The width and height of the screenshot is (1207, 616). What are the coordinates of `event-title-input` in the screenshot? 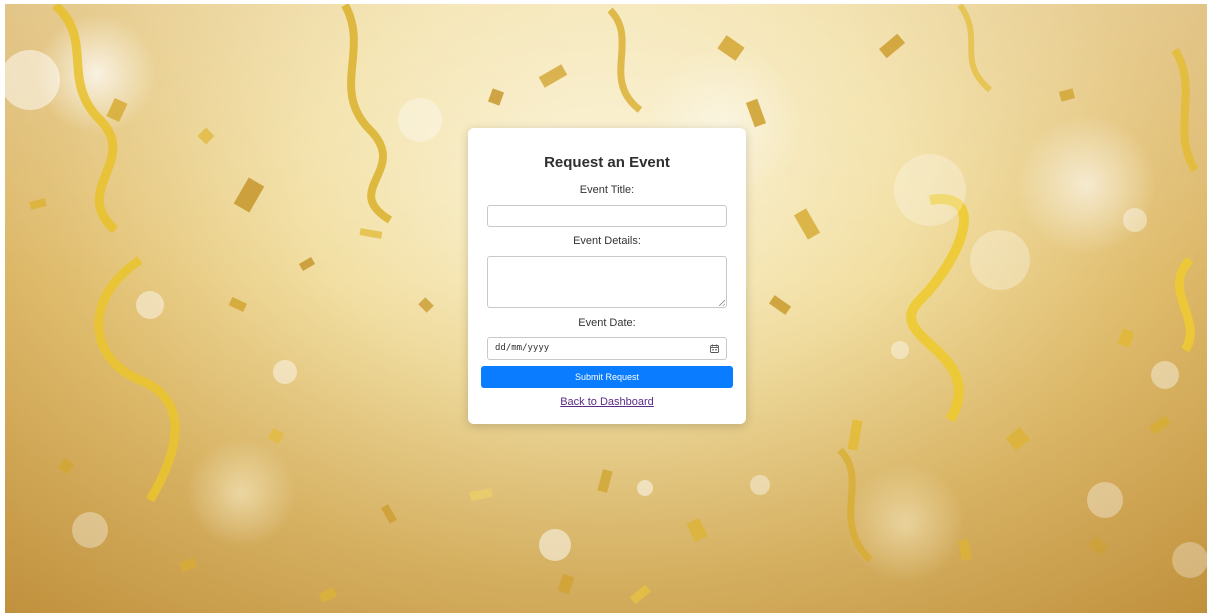 It's located at (607, 216).